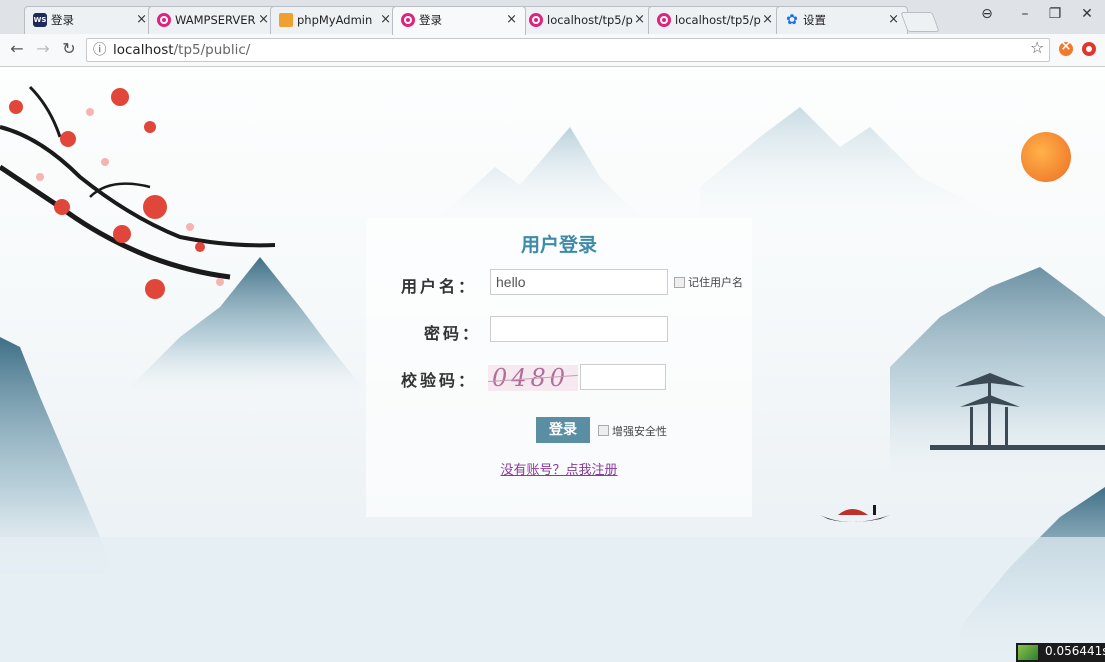  I want to click on back-icon: ←, so click(17, 48).